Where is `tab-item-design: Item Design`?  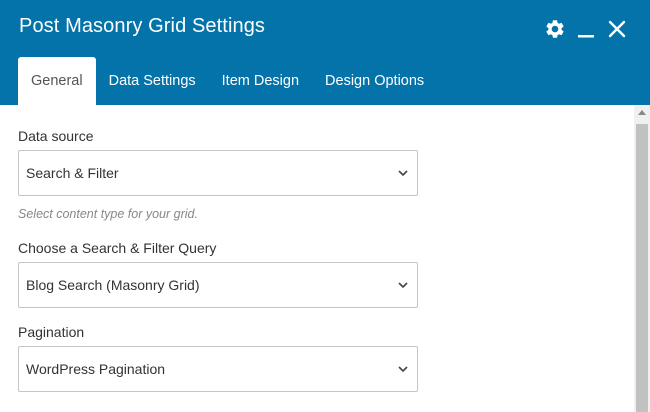 tab-item-design: Item Design is located at coordinates (260, 81).